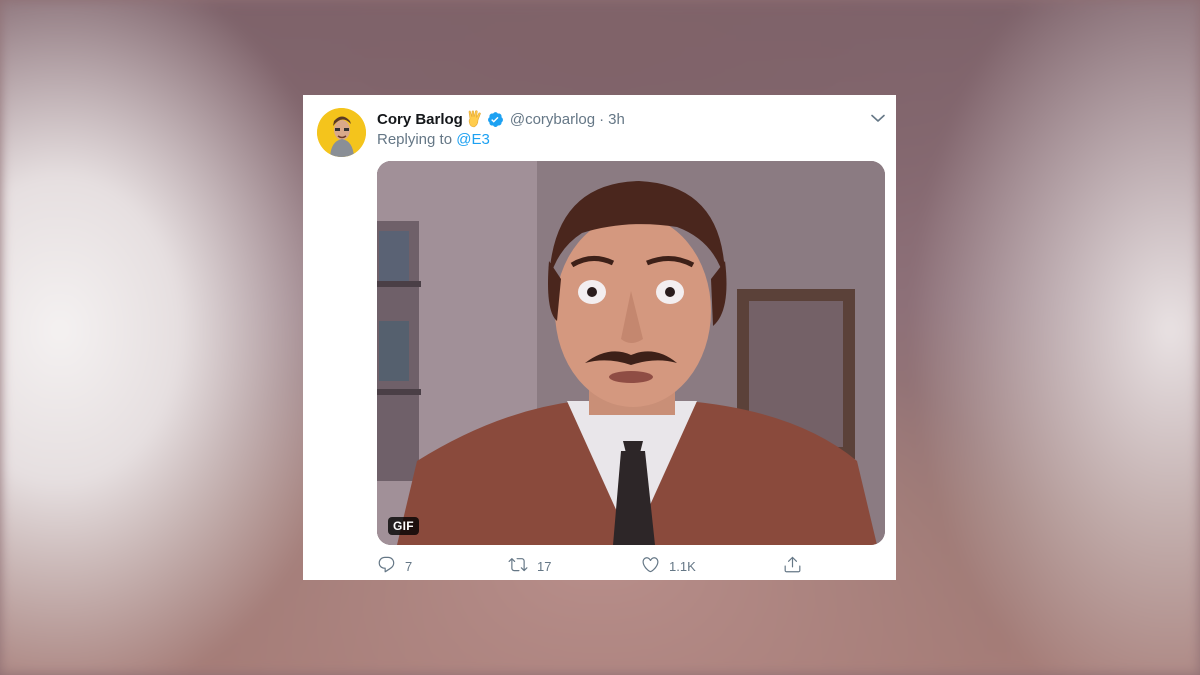  I want to click on tweet-actions: 7 17 1.1K, so click(592, 566).